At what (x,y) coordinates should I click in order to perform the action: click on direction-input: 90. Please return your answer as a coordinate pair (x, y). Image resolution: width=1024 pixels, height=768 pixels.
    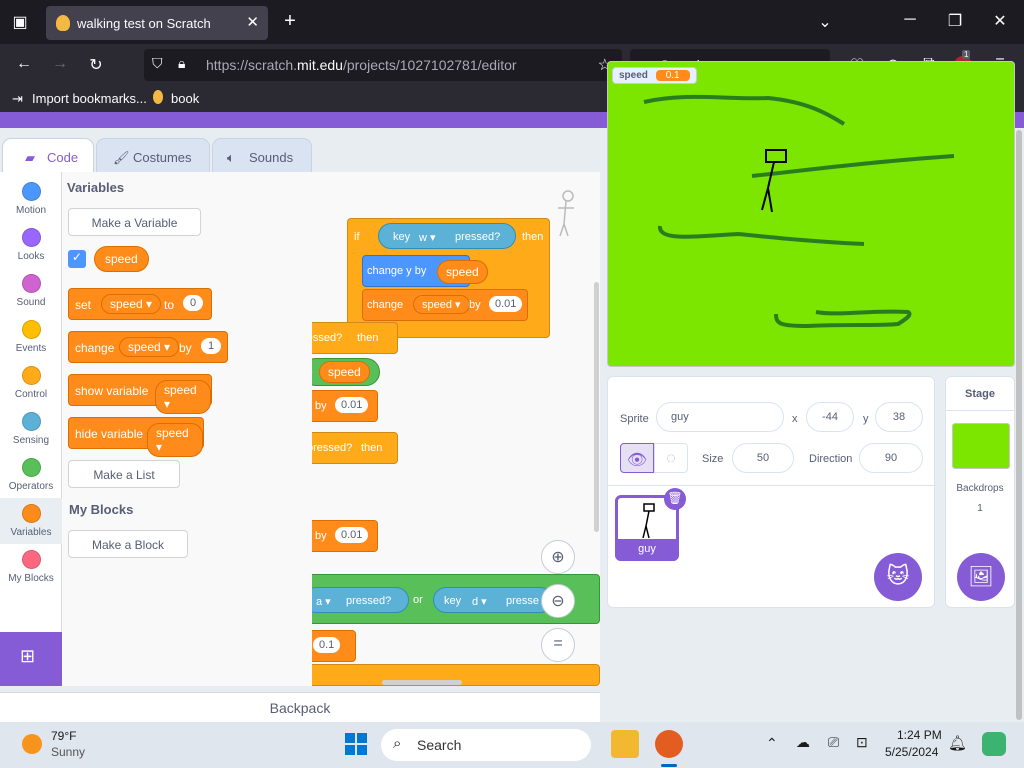
    Looking at the image, I should click on (891, 458).